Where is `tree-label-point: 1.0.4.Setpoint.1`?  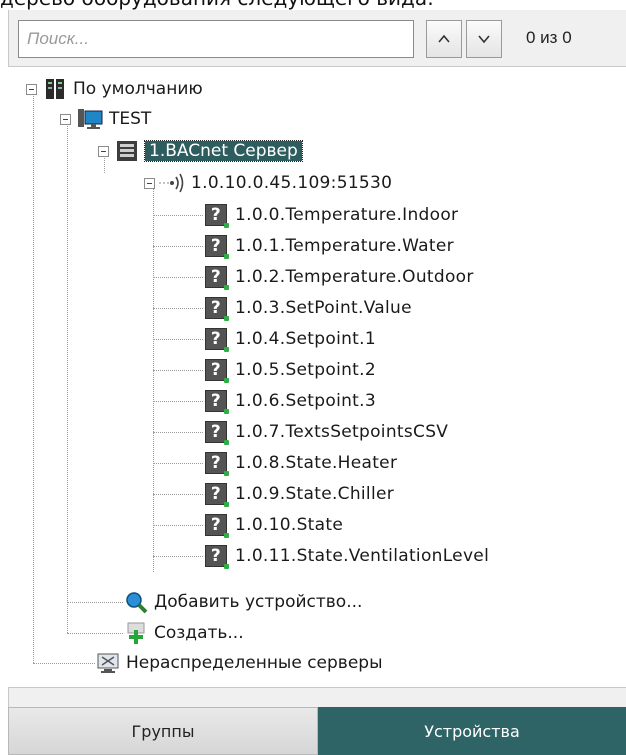 tree-label-point: 1.0.4.Setpoint.1 is located at coordinates (305, 339).